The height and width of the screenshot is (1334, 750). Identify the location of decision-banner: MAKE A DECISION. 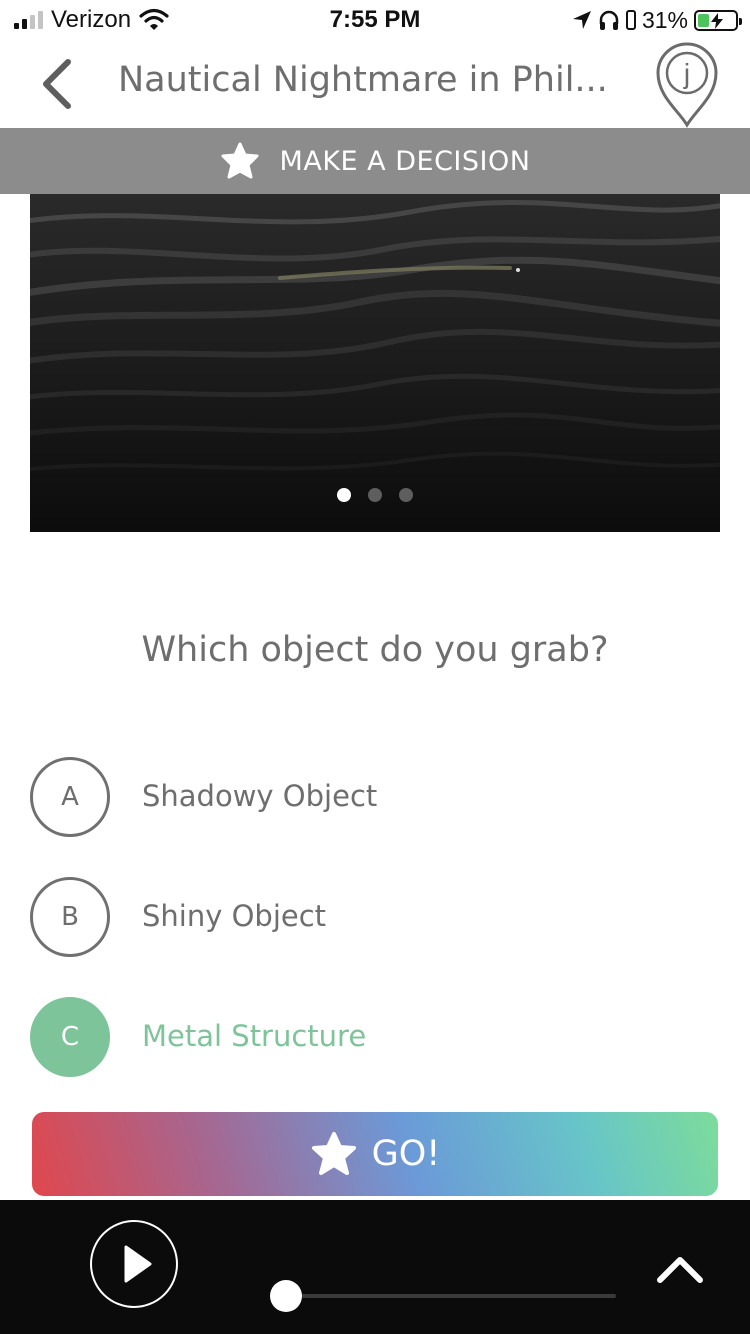
(375, 161).